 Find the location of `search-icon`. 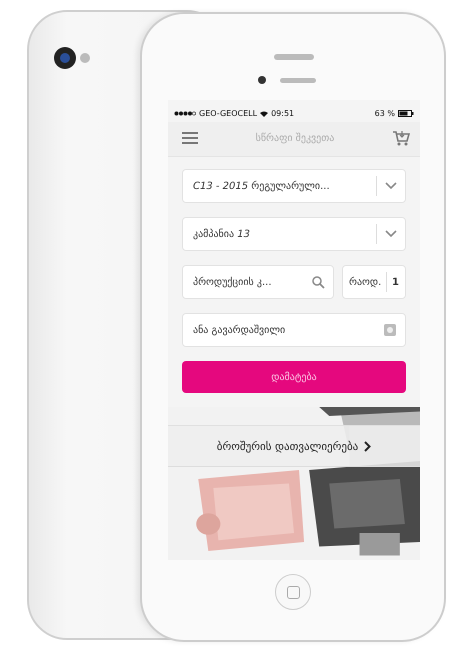

search-icon is located at coordinates (318, 282).